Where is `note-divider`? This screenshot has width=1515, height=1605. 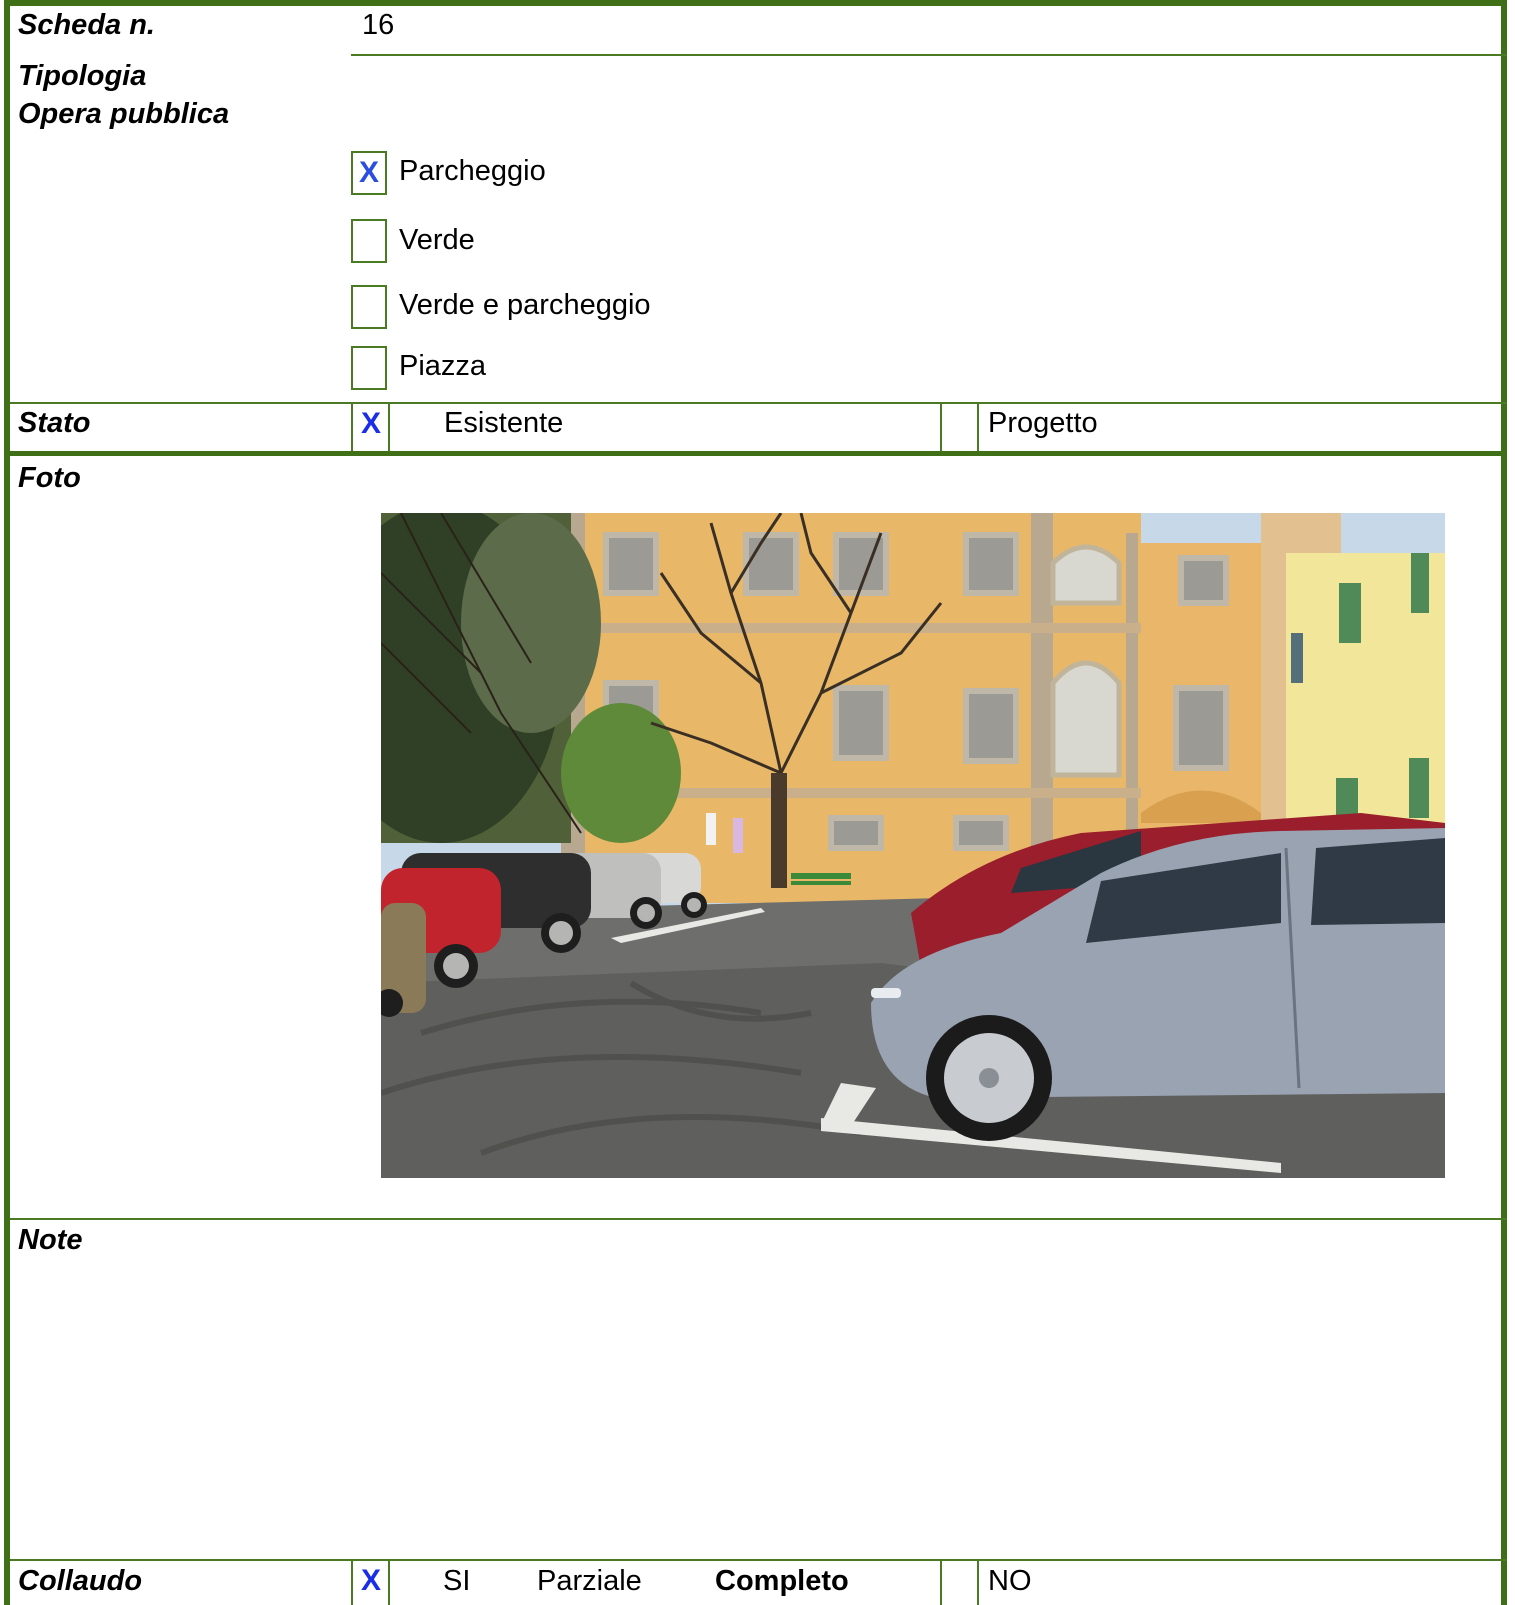 note-divider is located at coordinates (758, 1560).